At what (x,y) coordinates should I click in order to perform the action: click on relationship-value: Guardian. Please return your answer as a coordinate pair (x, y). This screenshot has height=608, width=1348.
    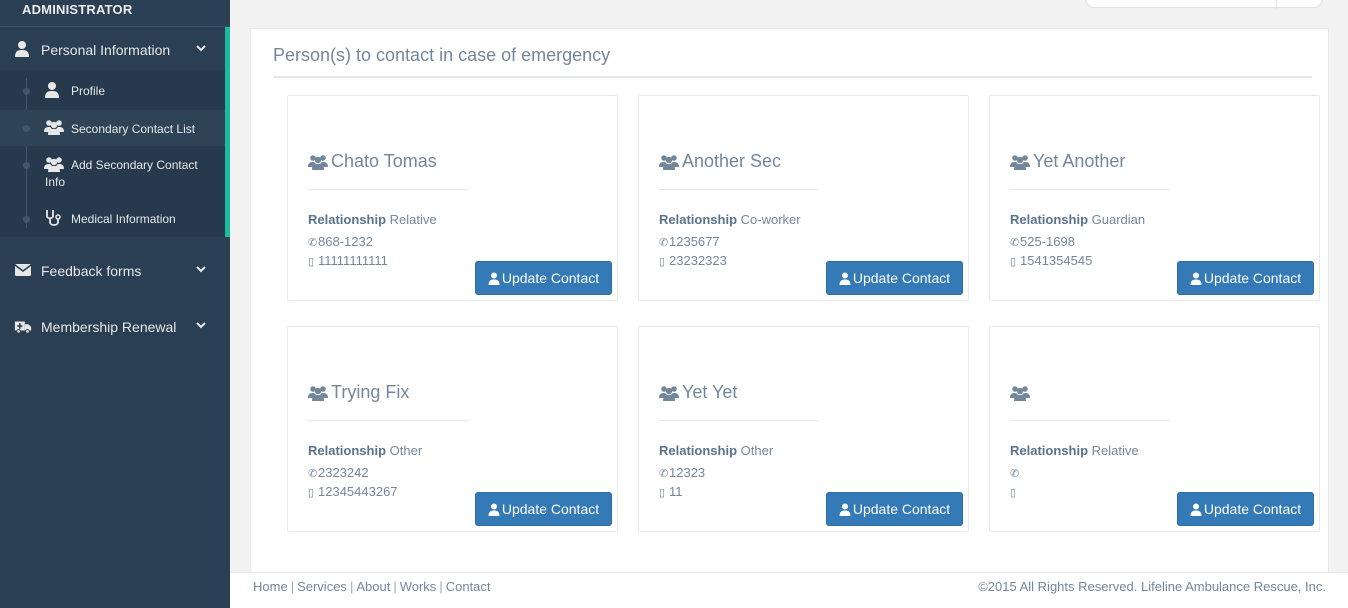
    Looking at the image, I should click on (1118, 219).